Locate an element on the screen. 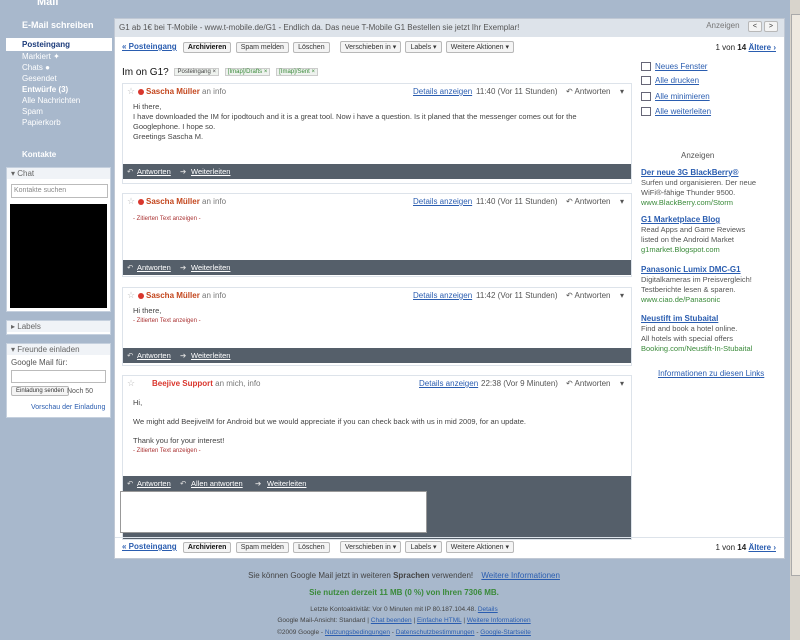 The width and height of the screenshot is (800, 640). ad-title: Der neue 3G BlackBerry® is located at coordinates (690, 172).